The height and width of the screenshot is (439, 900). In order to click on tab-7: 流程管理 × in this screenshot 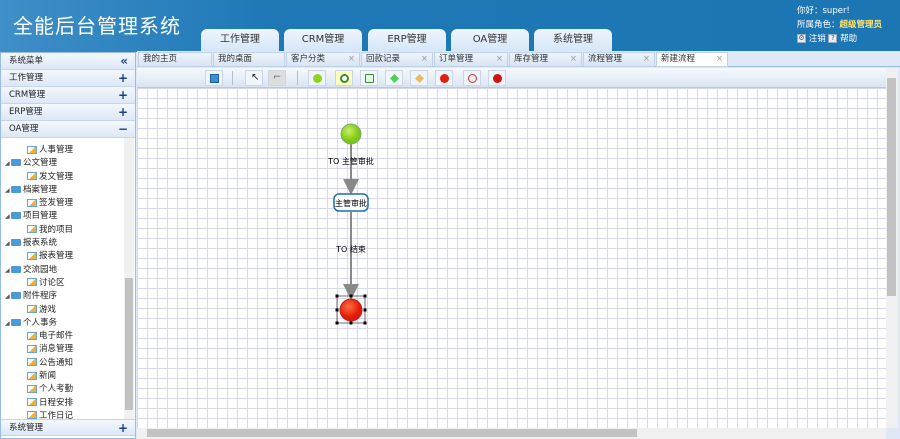, I will do `click(619, 59)`.